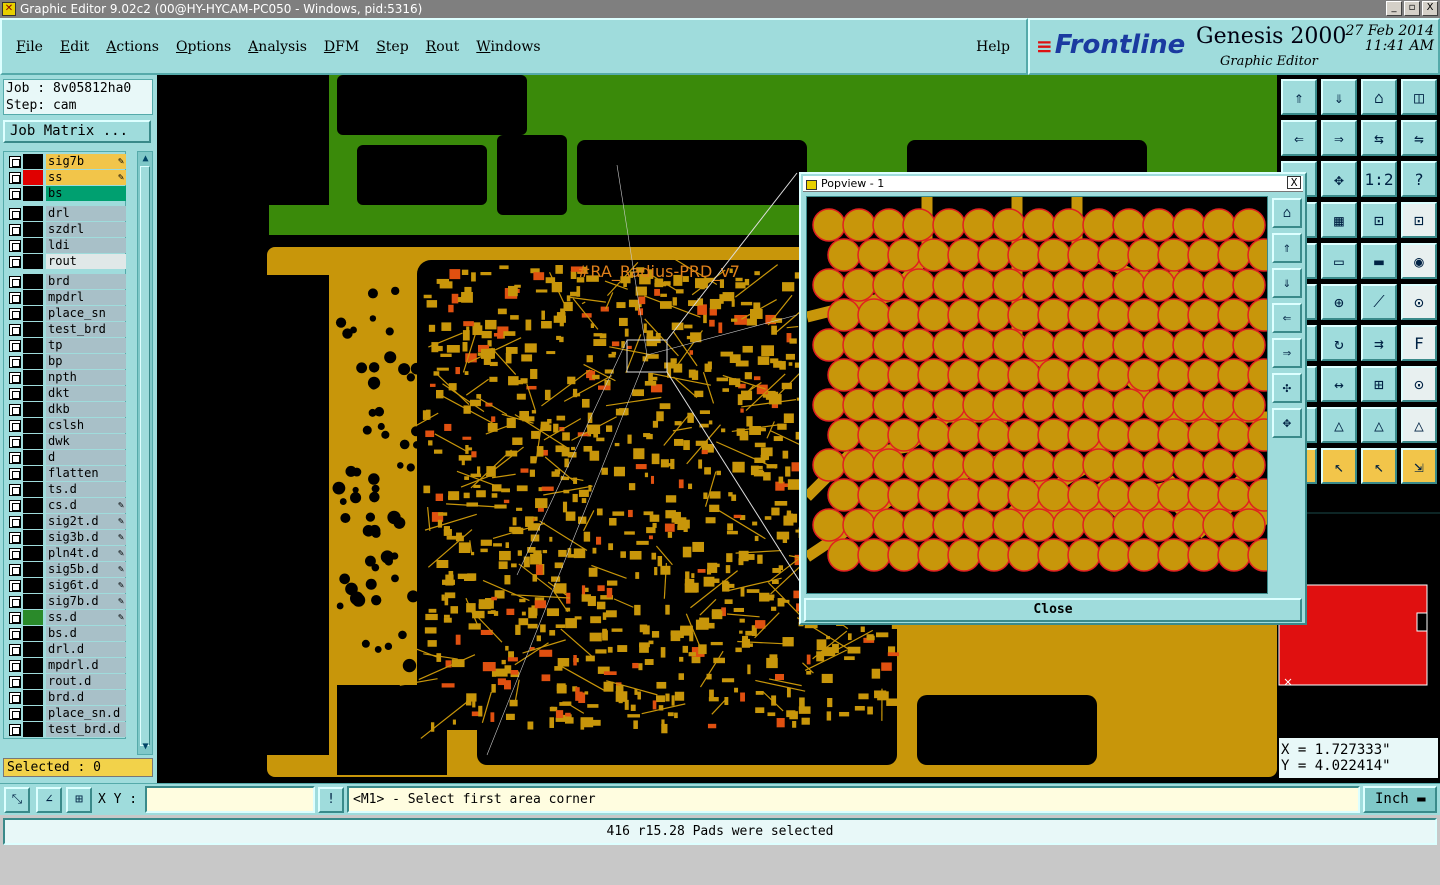 The height and width of the screenshot is (885, 1440). What do you see at coordinates (1339, 343) in the screenshot?
I see `rotate-icon: ↻` at bounding box center [1339, 343].